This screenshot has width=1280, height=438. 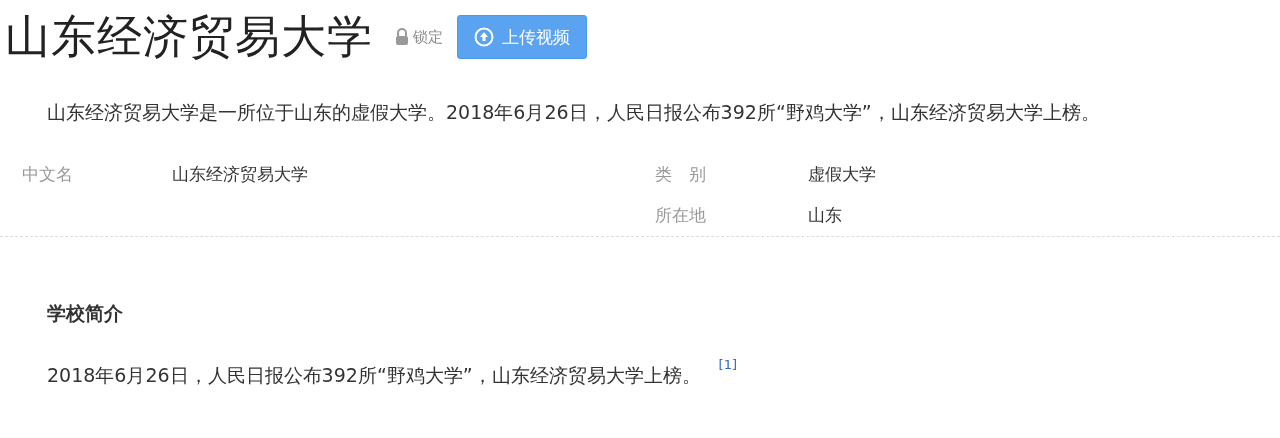 What do you see at coordinates (825, 215) in the screenshot?
I see `info-value: 山东` at bounding box center [825, 215].